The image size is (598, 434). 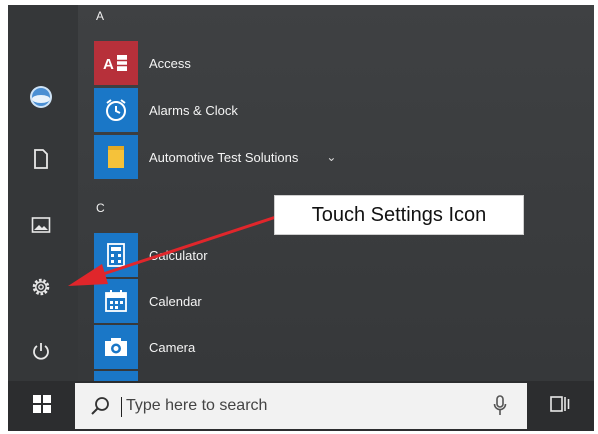 I want to click on taskbar-search: Type here to search, so click(x=301, y=406).